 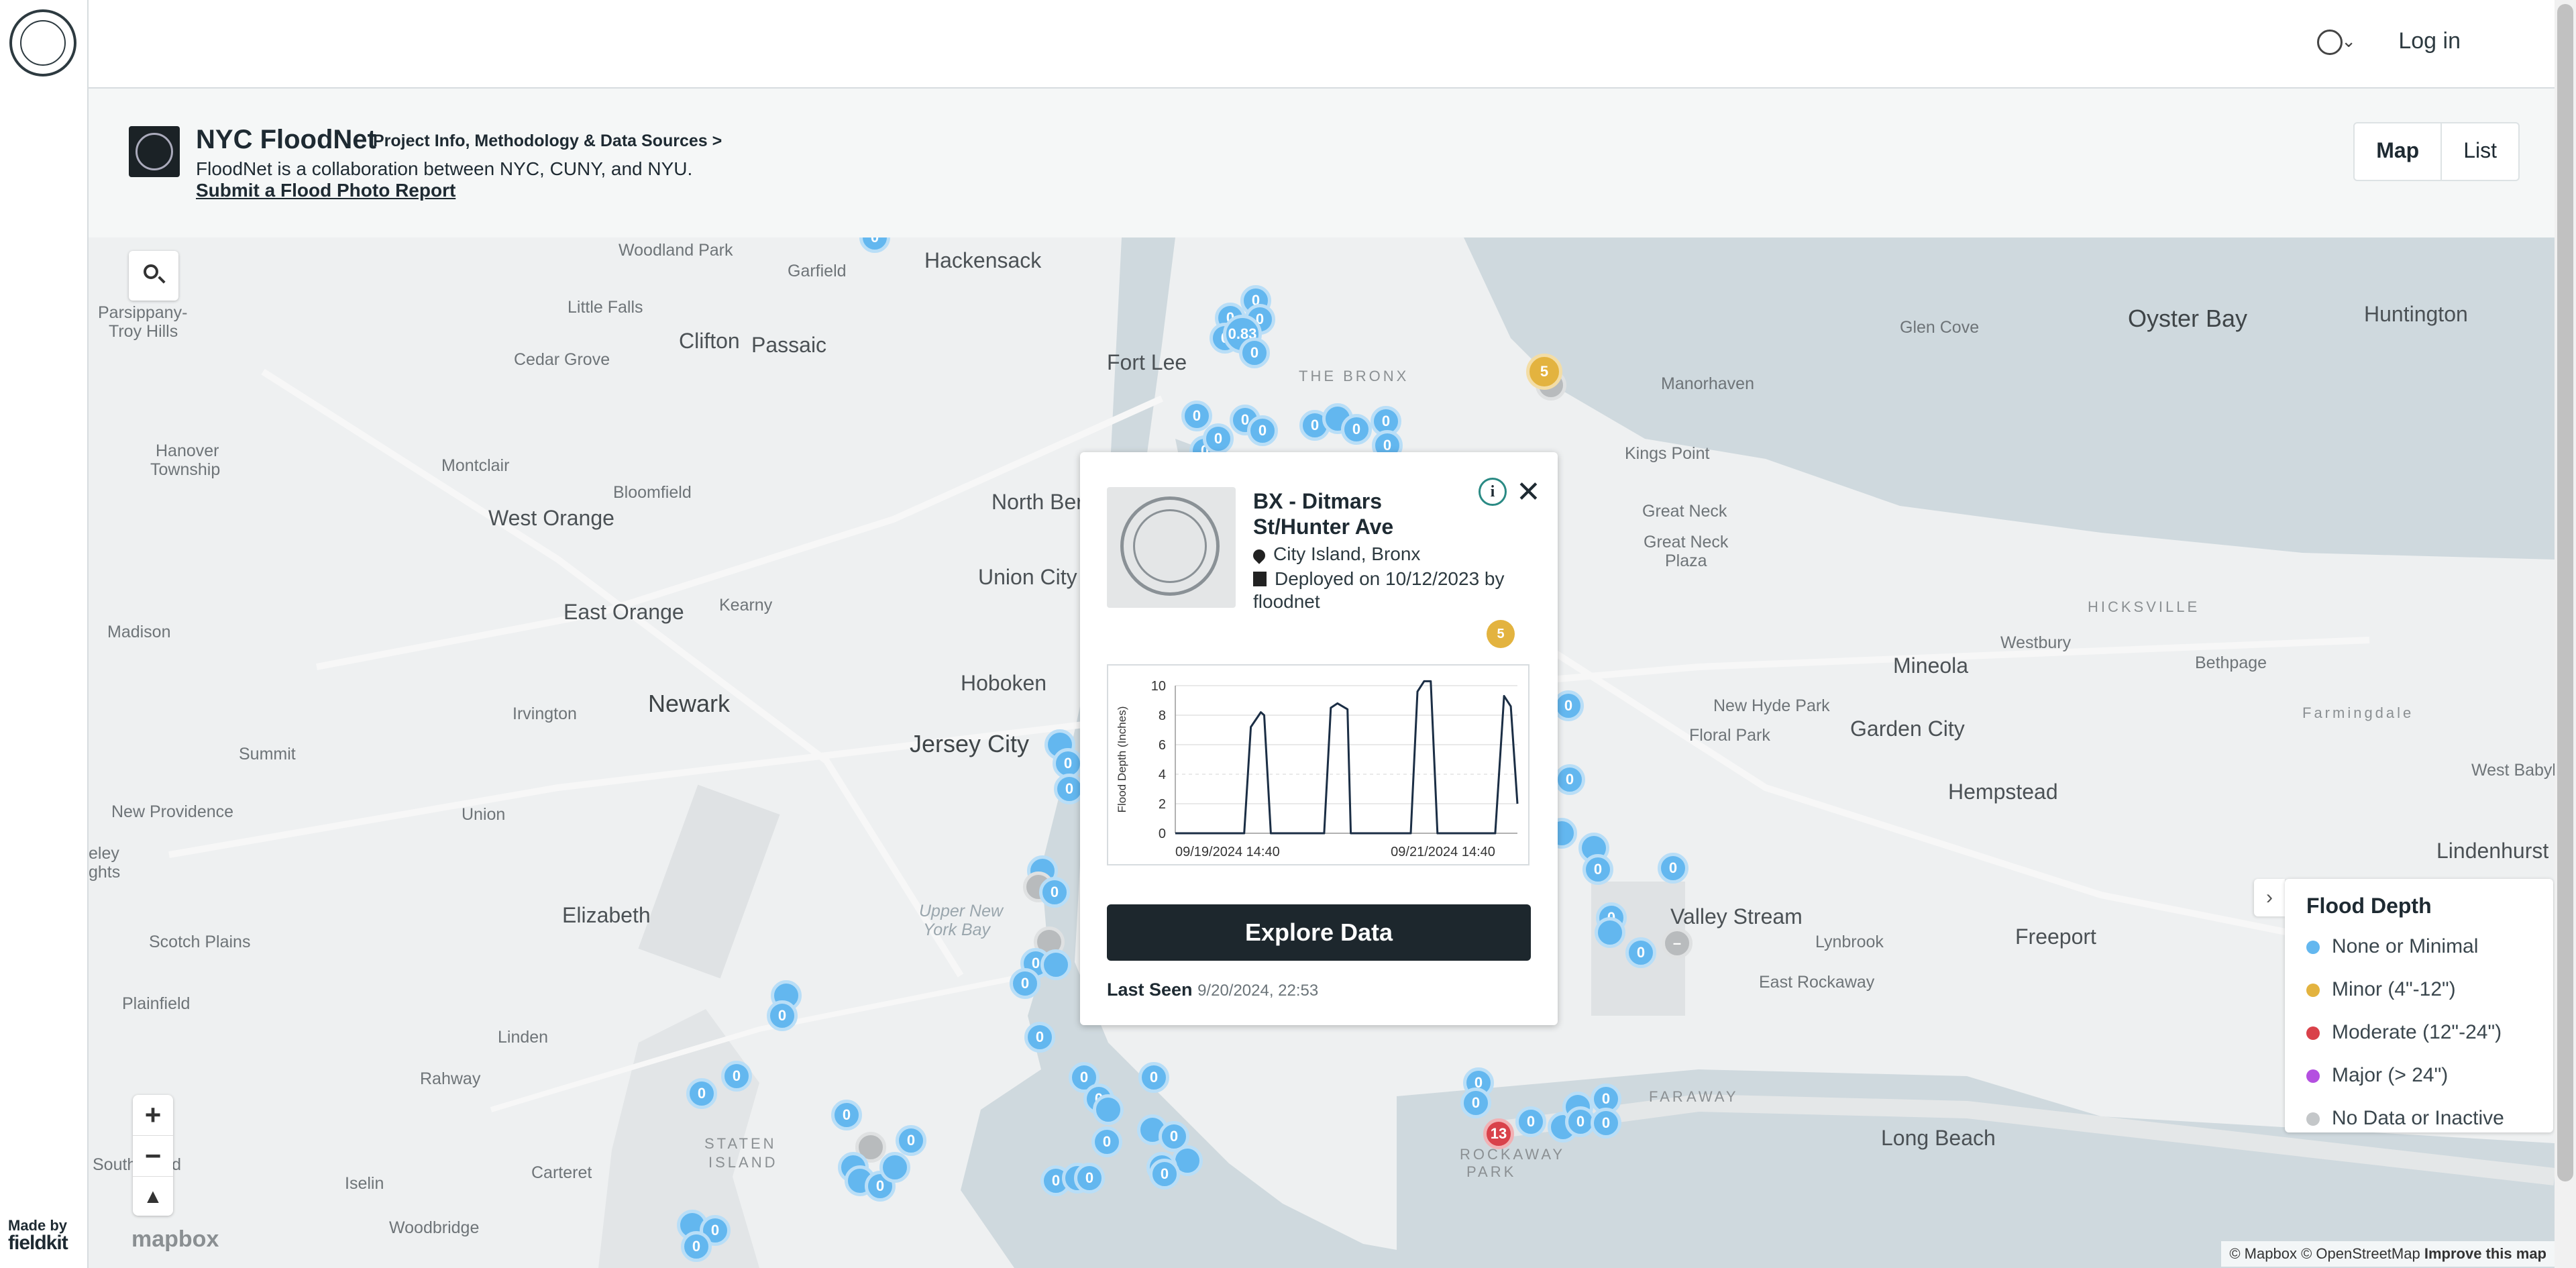 I want to click on sensor-marker-moderate: 13, so click(x=1498, y=1133).